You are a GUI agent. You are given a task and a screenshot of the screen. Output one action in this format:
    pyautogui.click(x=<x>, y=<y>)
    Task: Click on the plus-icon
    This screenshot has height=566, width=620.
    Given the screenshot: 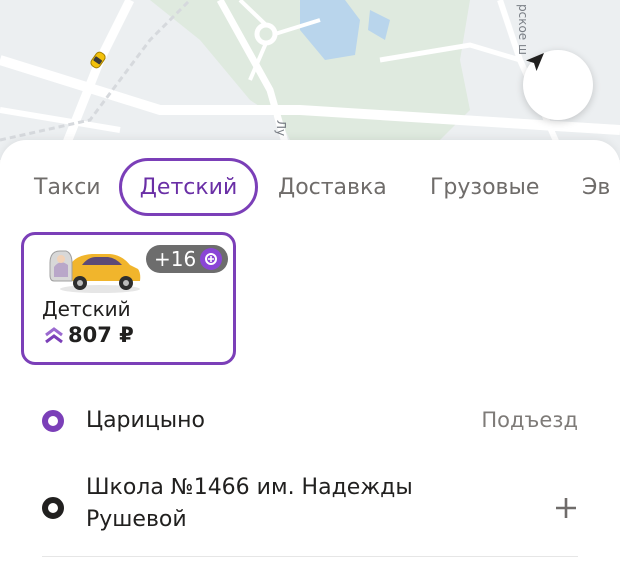 What is the action you would take?
    pyautogui.click(x=566, y=508)
    